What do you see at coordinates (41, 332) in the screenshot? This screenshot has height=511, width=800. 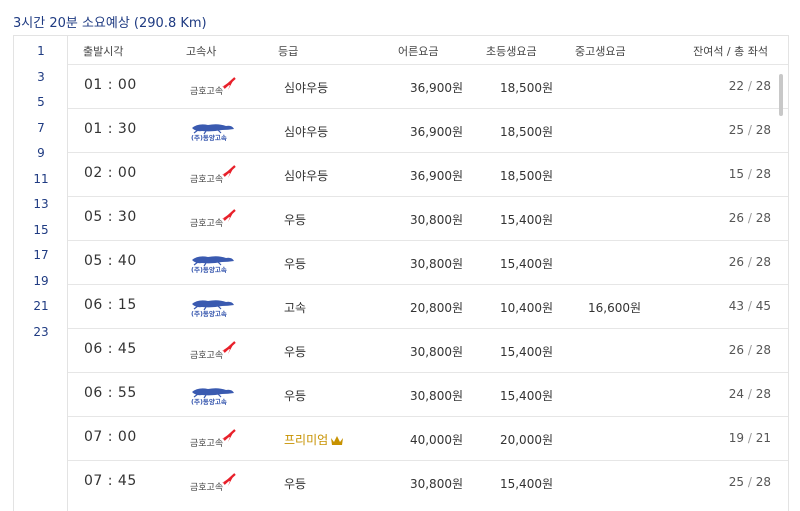 I see `hour-link: 23` at bounding box center [41, 332].